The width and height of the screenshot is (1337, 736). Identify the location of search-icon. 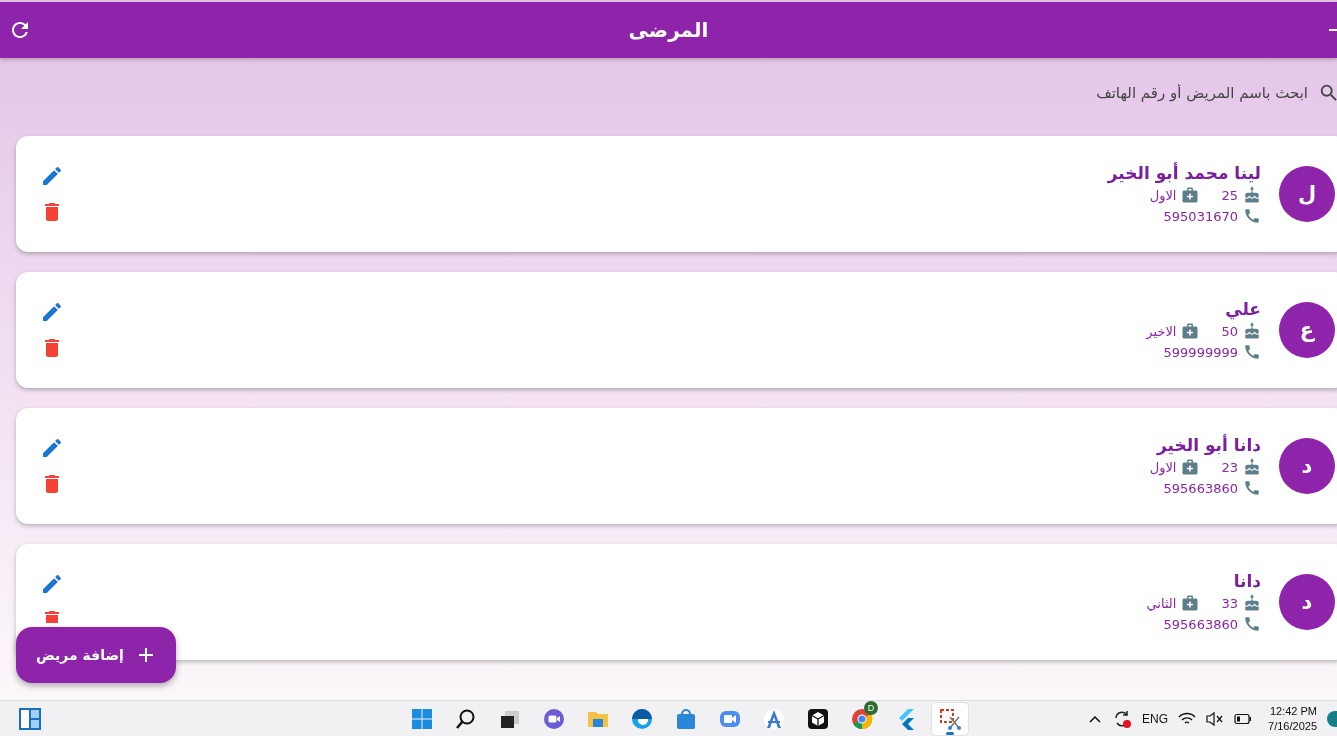
(1327, 93).